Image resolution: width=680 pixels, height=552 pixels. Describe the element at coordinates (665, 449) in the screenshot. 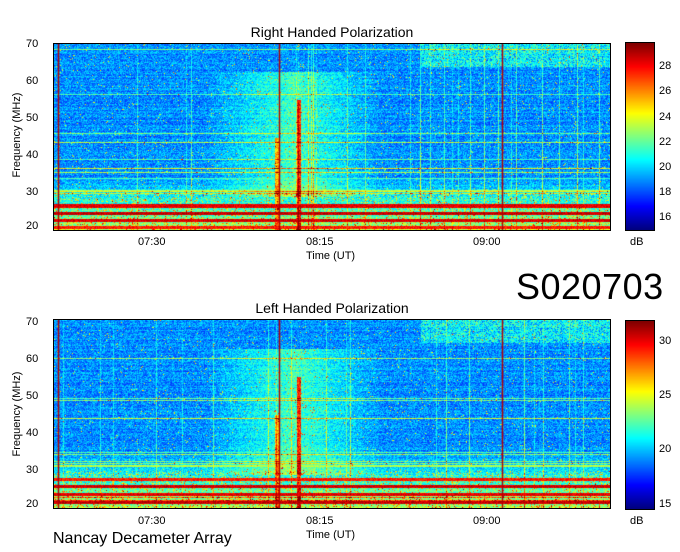

I see `bottom-colorbar-tick-20: 20` at that location.